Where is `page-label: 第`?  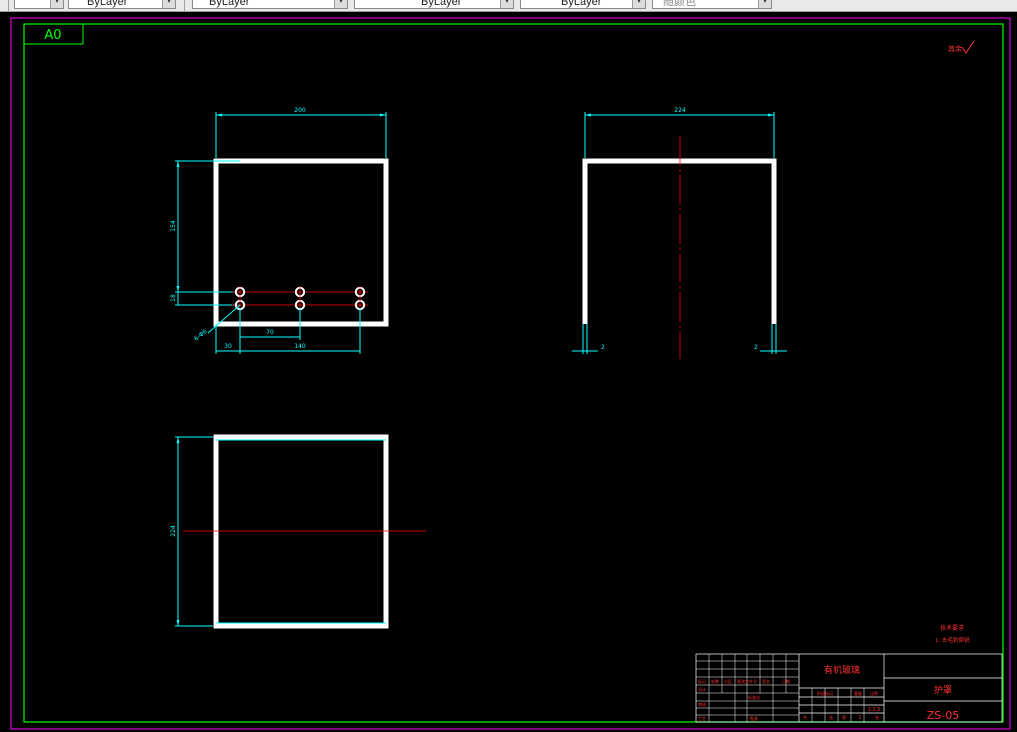
page-label: 第 is located at coordinates (844, 717).